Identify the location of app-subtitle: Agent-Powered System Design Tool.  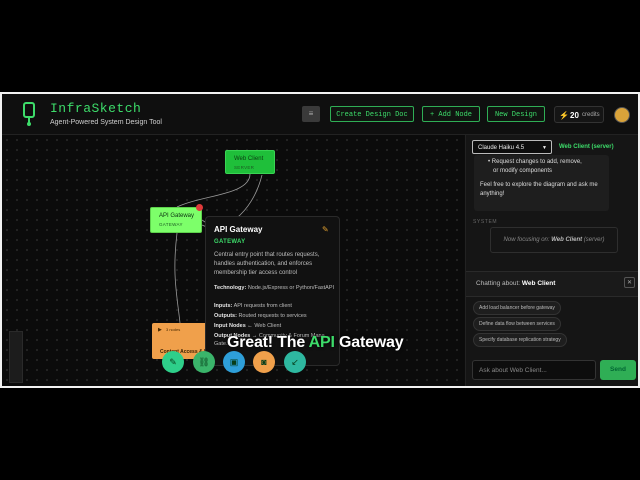
(106, 122).